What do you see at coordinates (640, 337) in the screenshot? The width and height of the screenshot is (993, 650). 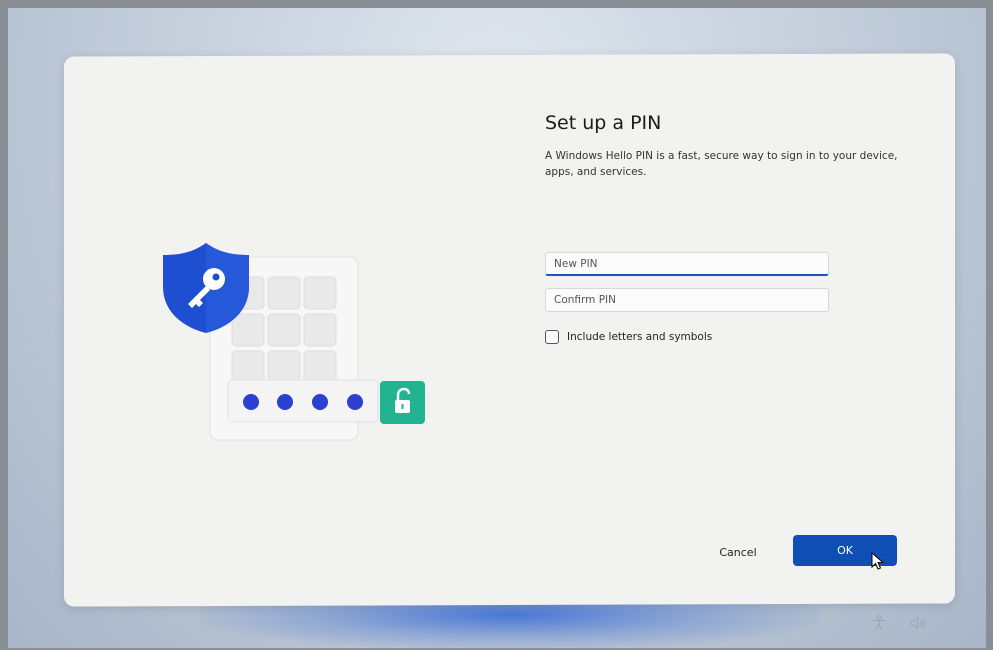 I see `include-letters-label: Include letters and symbols` at bounding box center [640, 337].